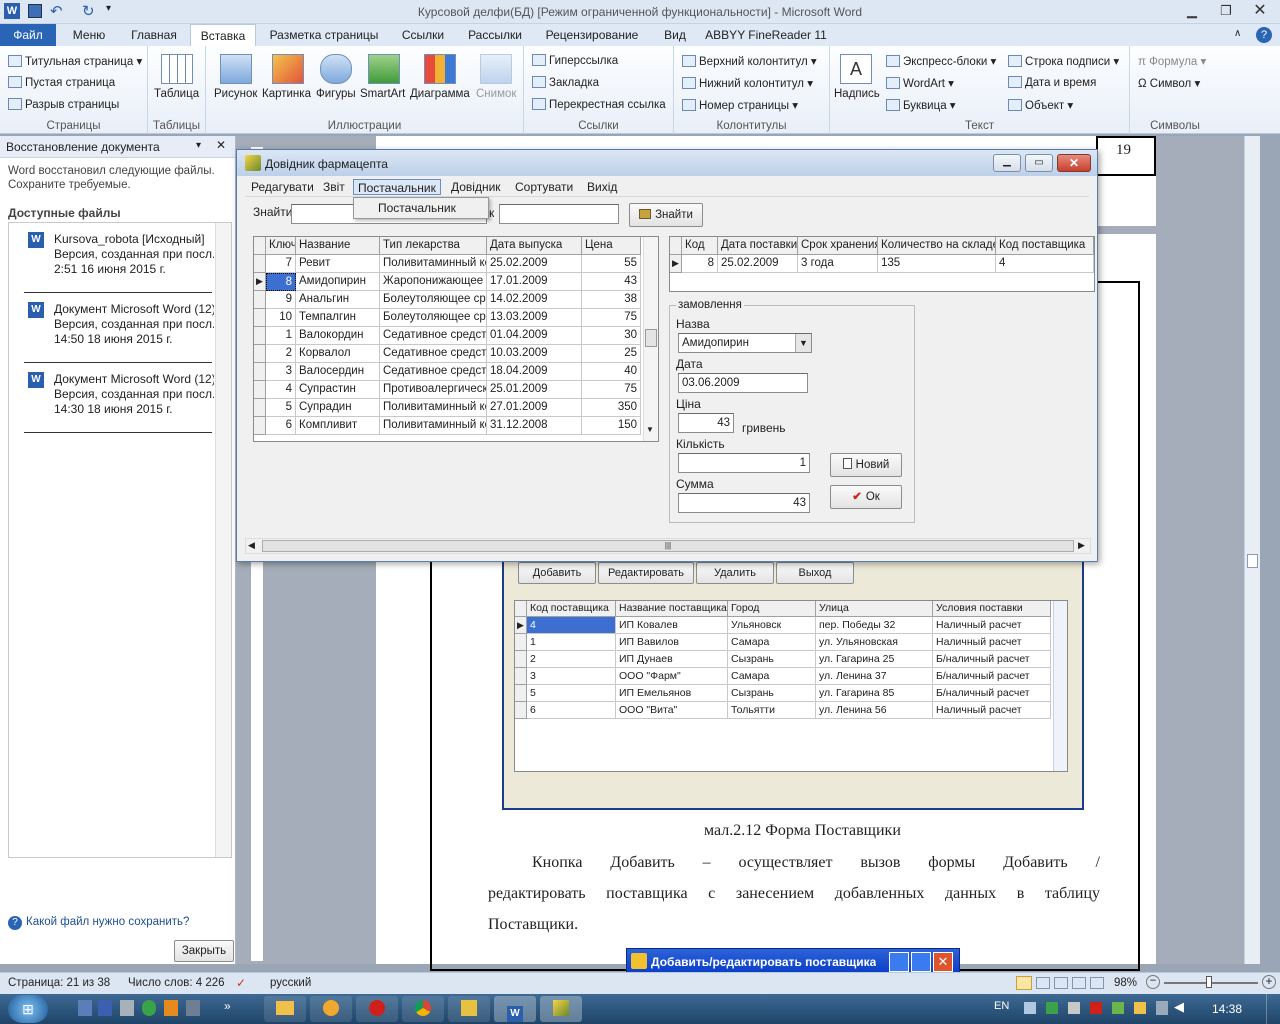 The image size is (1280, 1024). I want to click on page-break-button: Разрыв страницы, so click(63, 104).